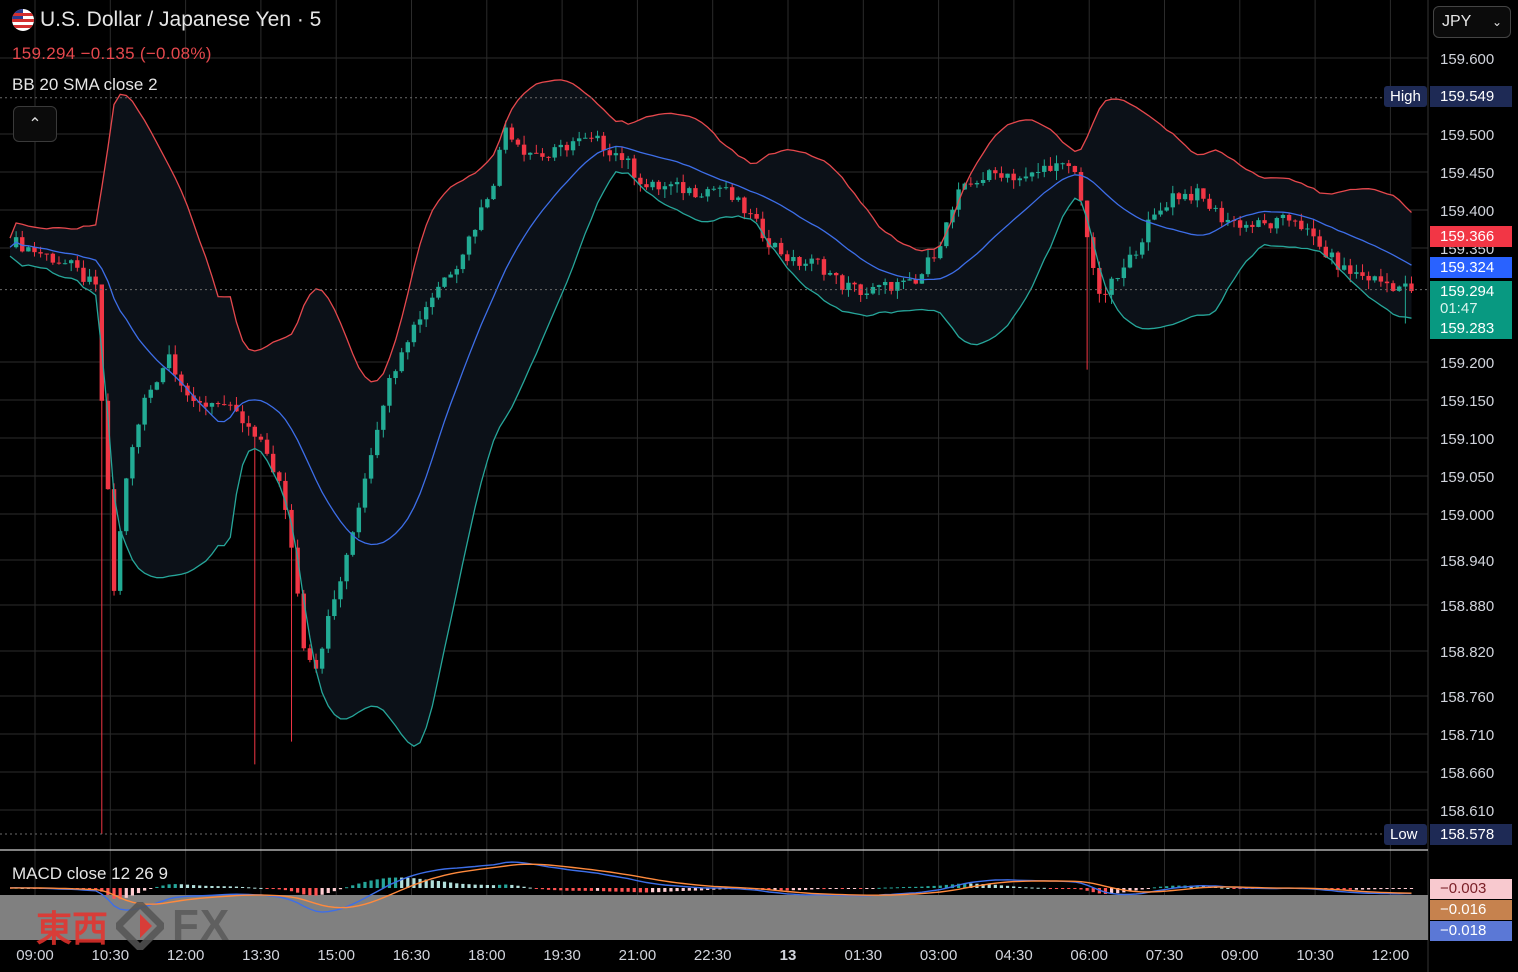 This screenshot has width=1518, height=972. What do you see at coordinates (35, 124) in the screenshot?
I see `collapse-indicators-button: ⌃` at bounding box center [35, 124].